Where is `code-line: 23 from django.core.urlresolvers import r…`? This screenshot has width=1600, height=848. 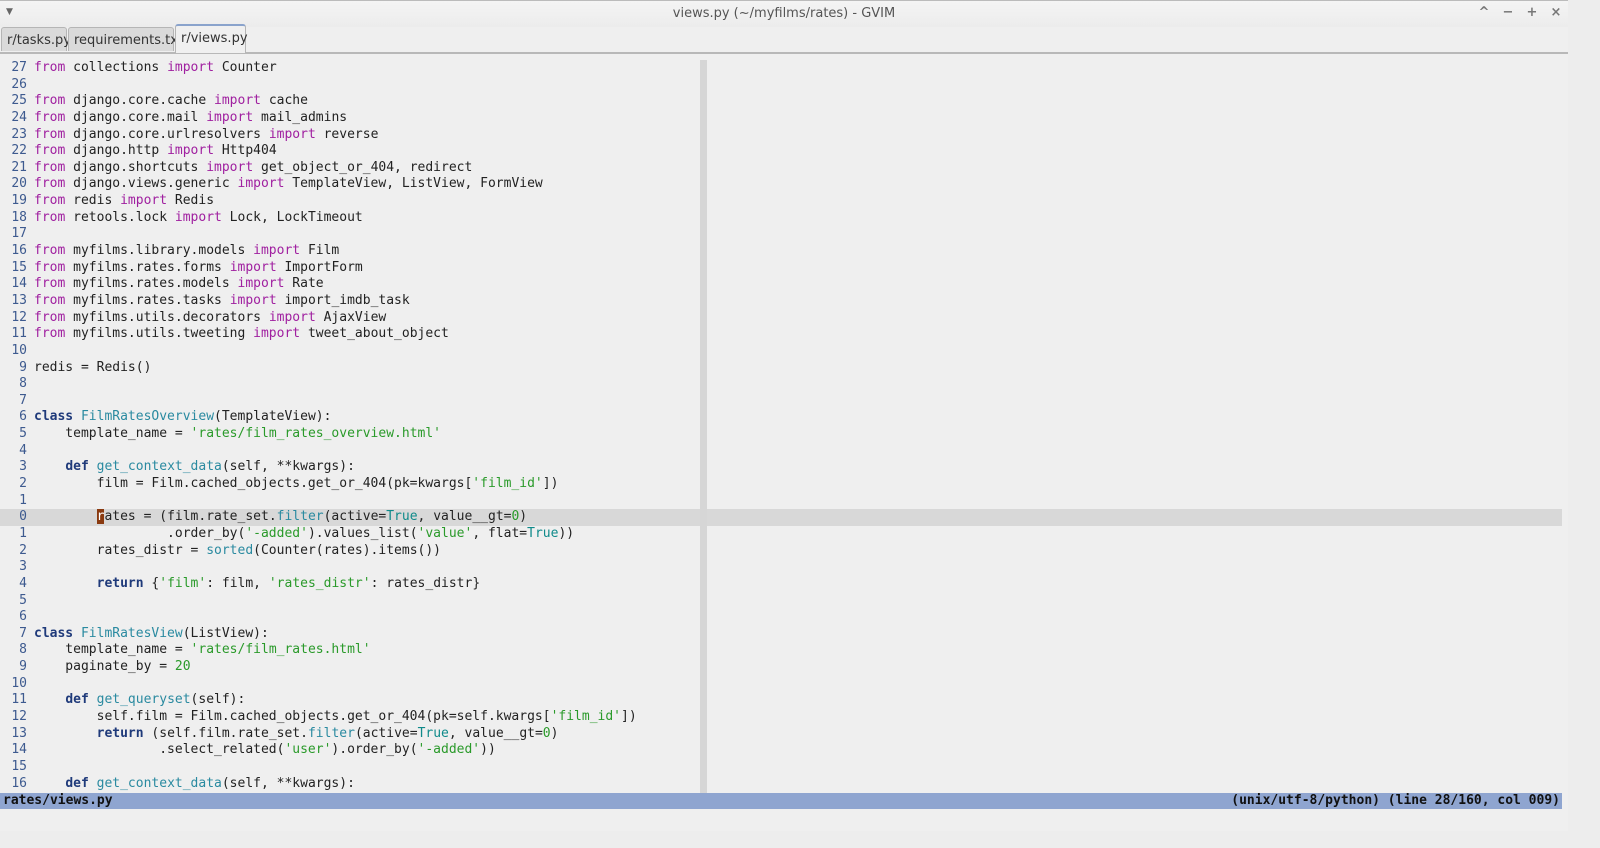 code-line: 23 from django.core.urlresolvers import r… is located at coordinates (350, 135).